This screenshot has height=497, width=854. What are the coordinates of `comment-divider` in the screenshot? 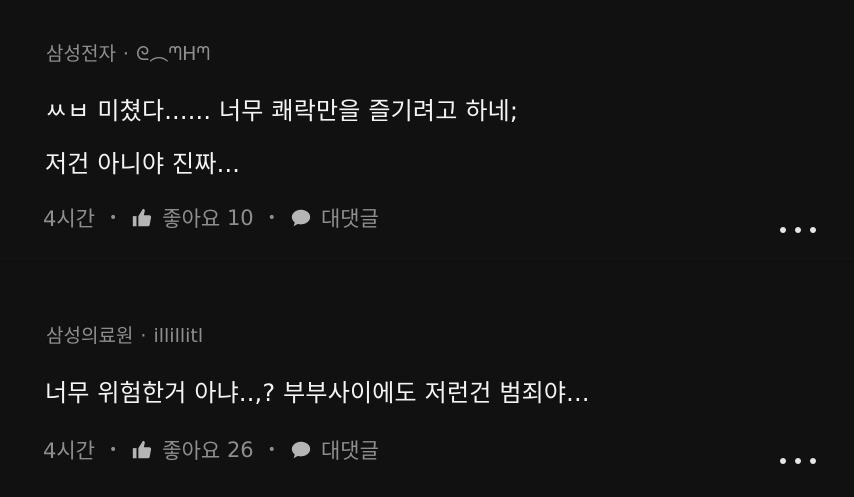 It's located at (427, 258).